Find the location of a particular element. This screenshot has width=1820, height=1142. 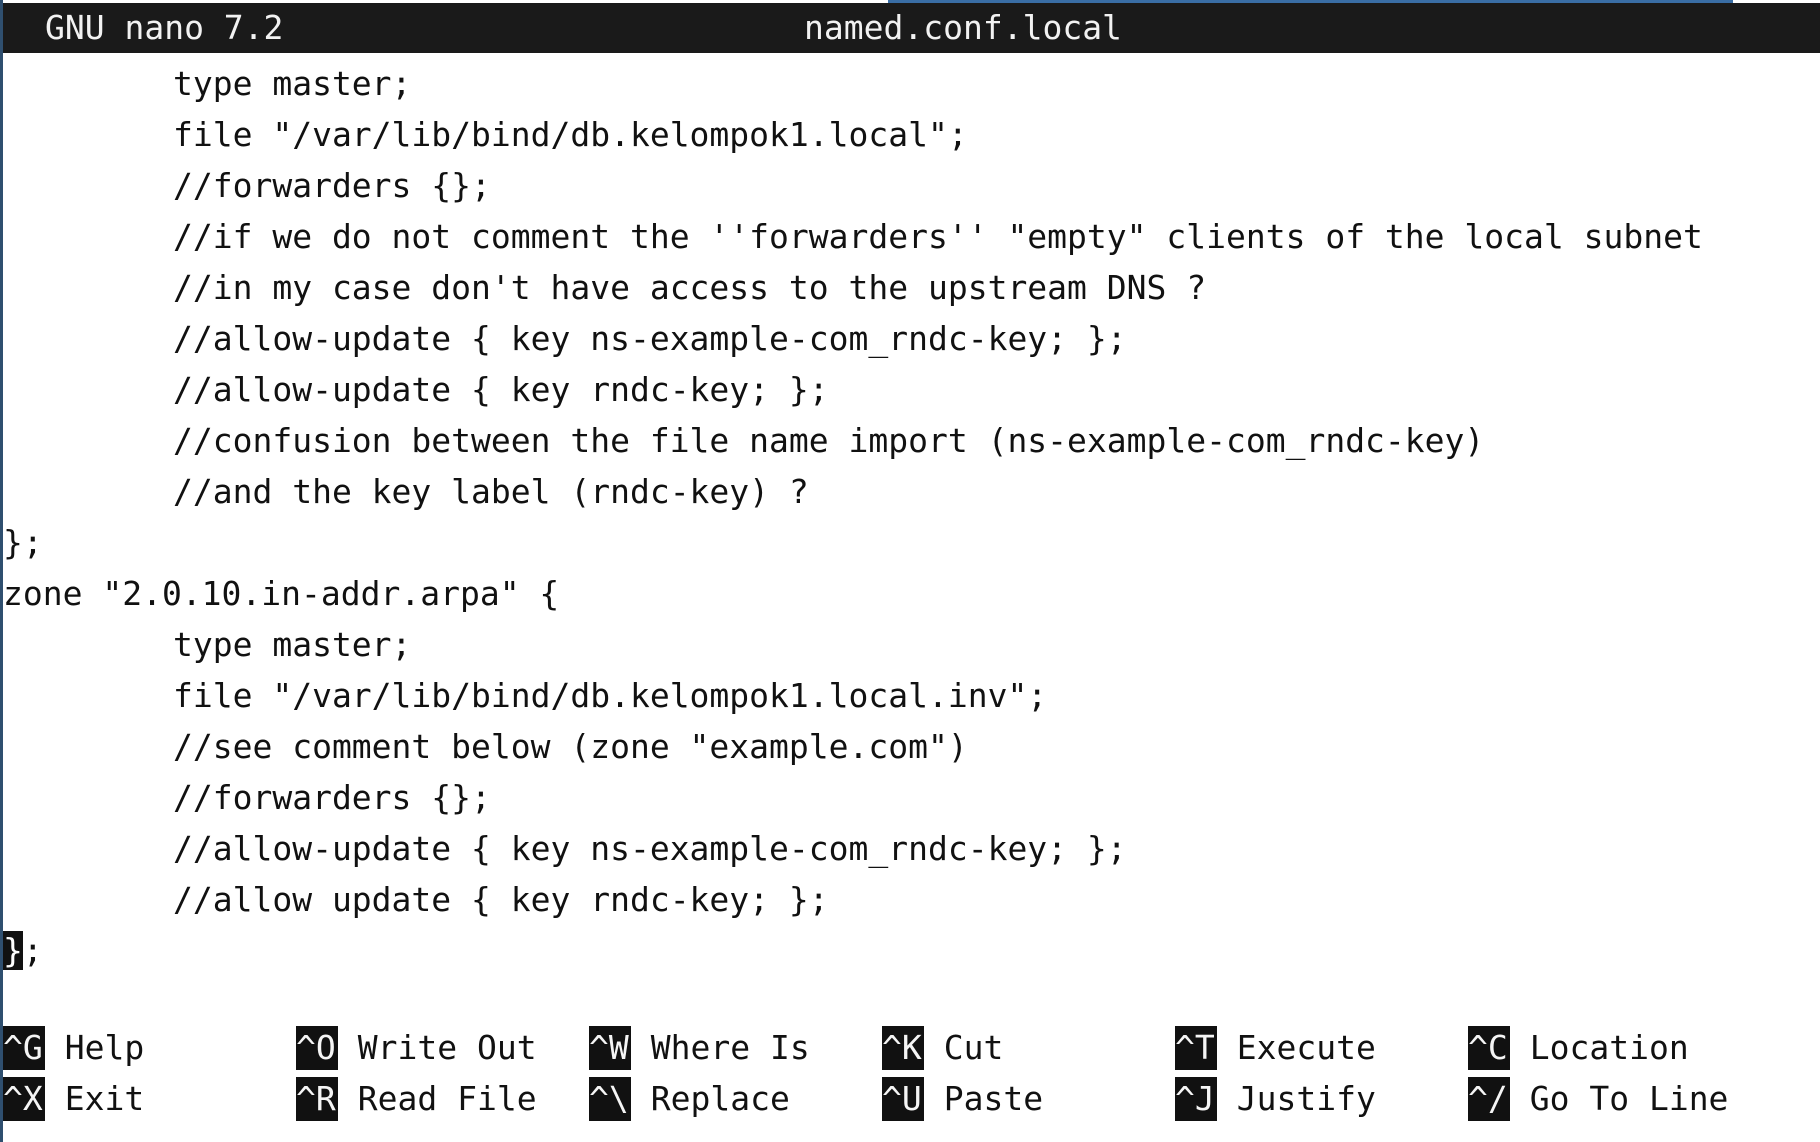

shortcut-write-out: ^O Write Out is located at coordinates (416, 1047).